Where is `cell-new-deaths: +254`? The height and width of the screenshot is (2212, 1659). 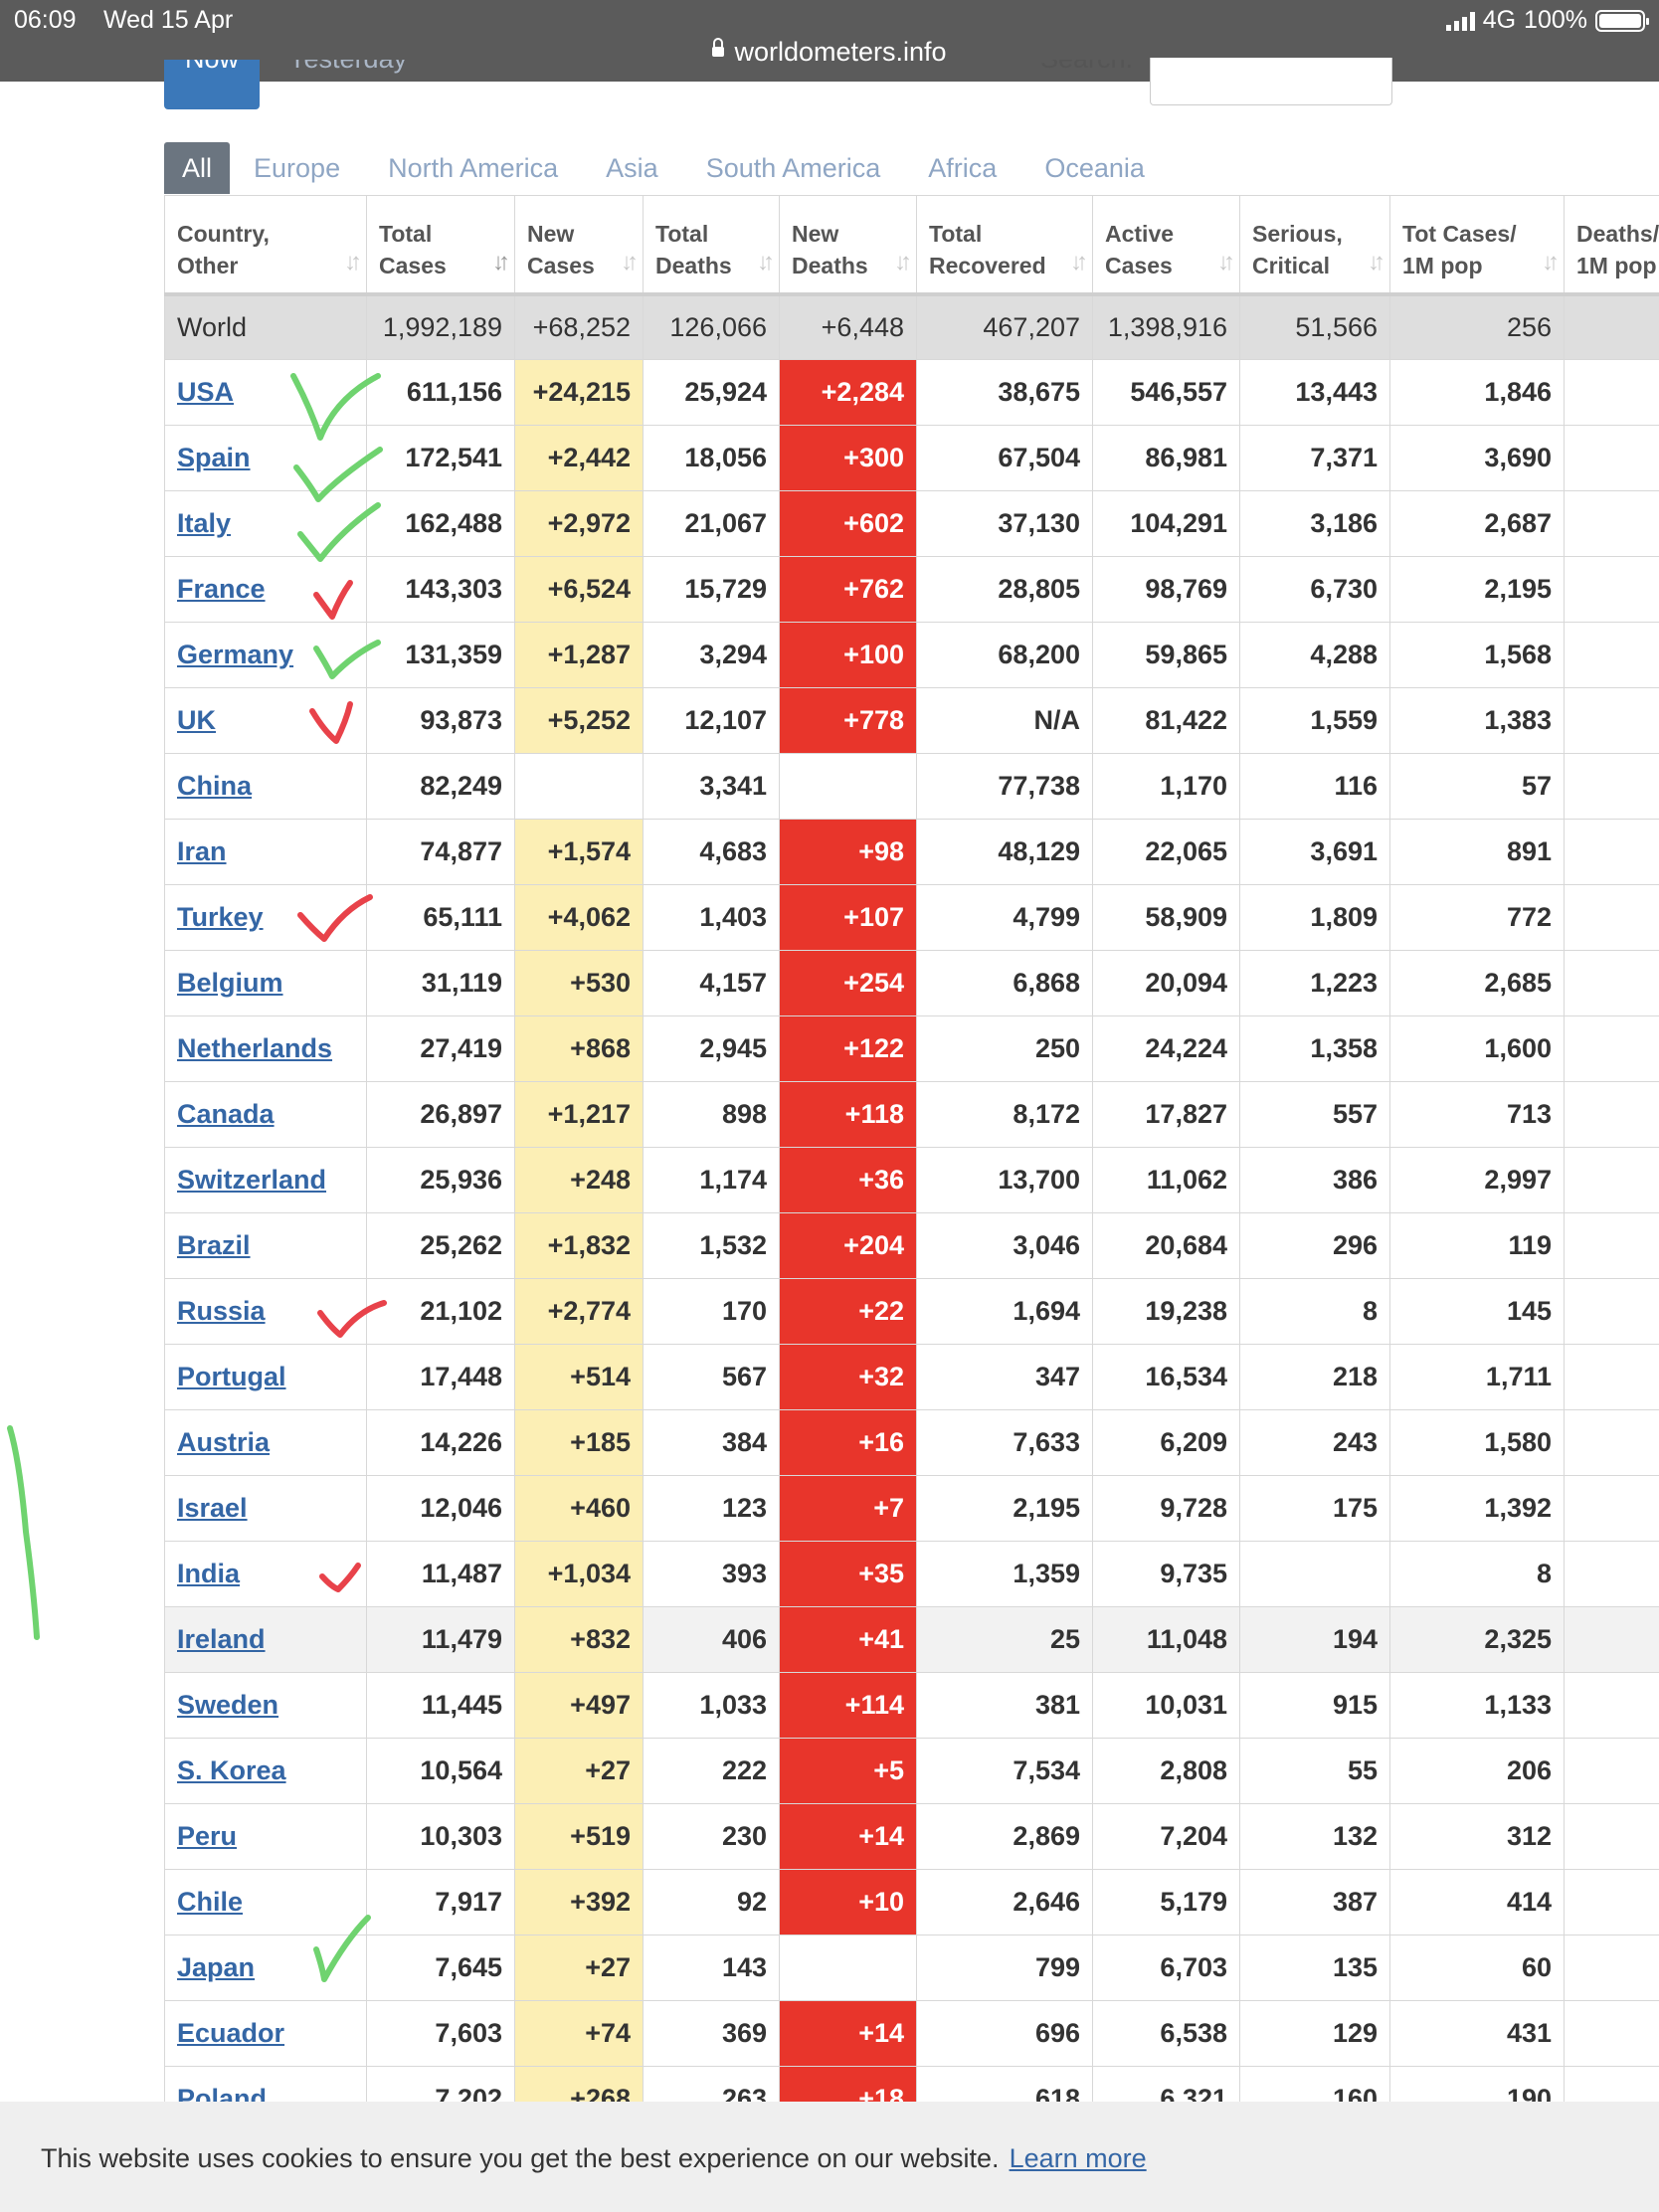
cell-new-deaths: +254 is located at coordinates (848, 983).